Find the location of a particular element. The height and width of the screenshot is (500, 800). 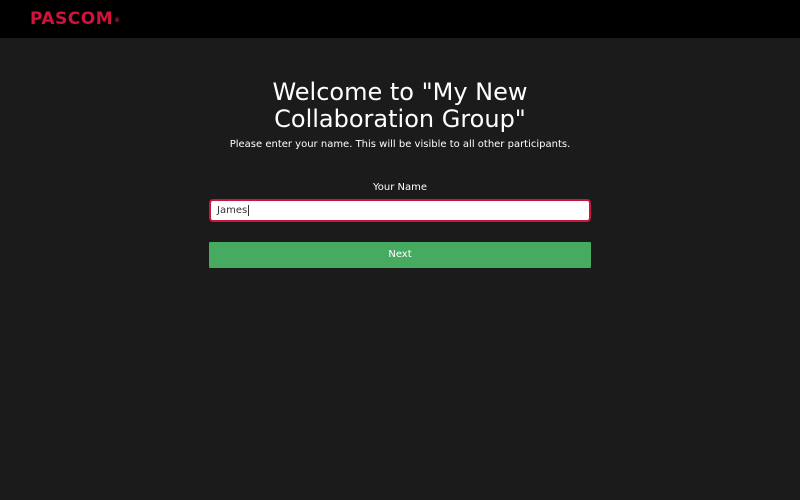

your-name-input-value: James is located at coordinates (232, 210).